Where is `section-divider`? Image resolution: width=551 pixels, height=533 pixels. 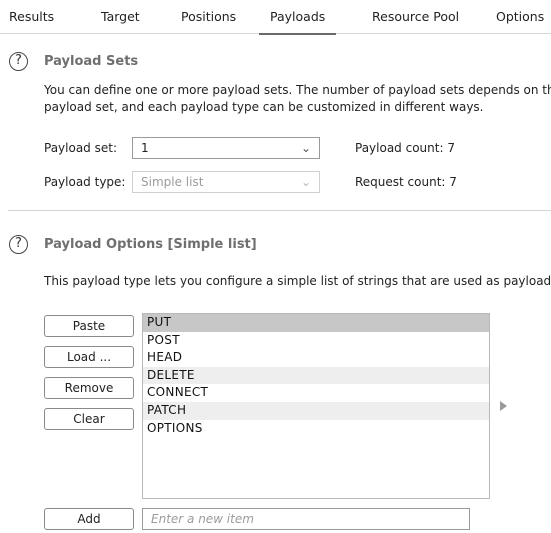 section-divider is located at coordinates (279, 210).